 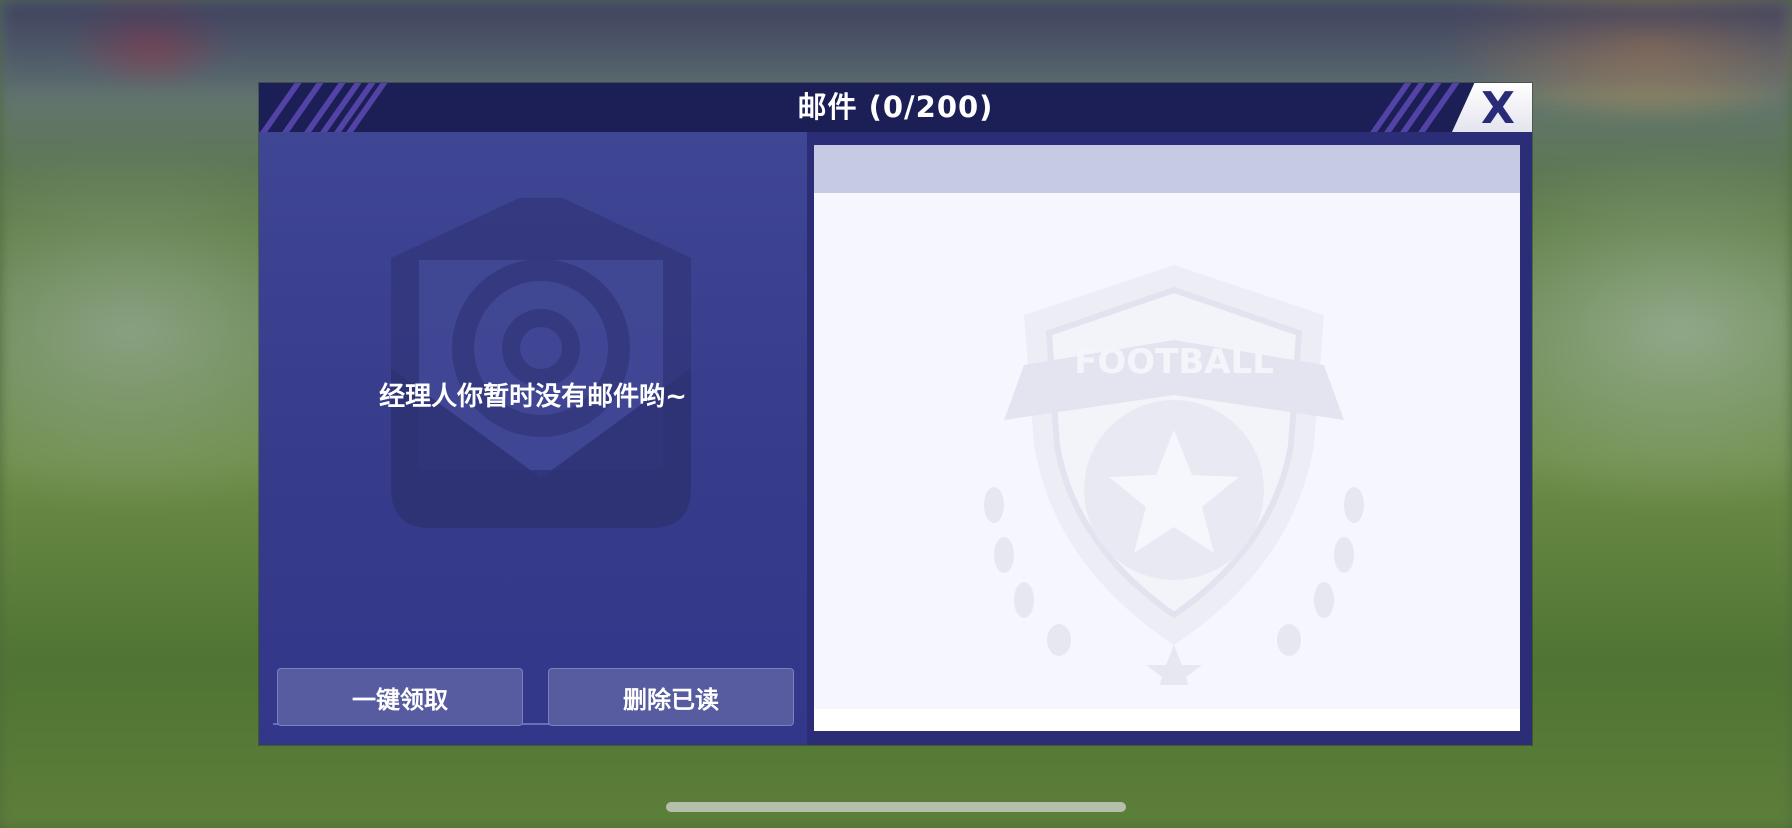 I want to click on close-icon: X, so click(x=1498, y=107).